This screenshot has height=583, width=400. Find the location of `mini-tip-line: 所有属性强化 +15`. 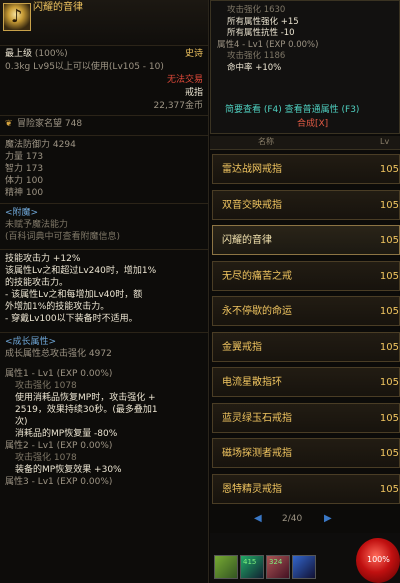

mini-tip-line: 所有属性强化 +15 is located at coordinates (263, 21).